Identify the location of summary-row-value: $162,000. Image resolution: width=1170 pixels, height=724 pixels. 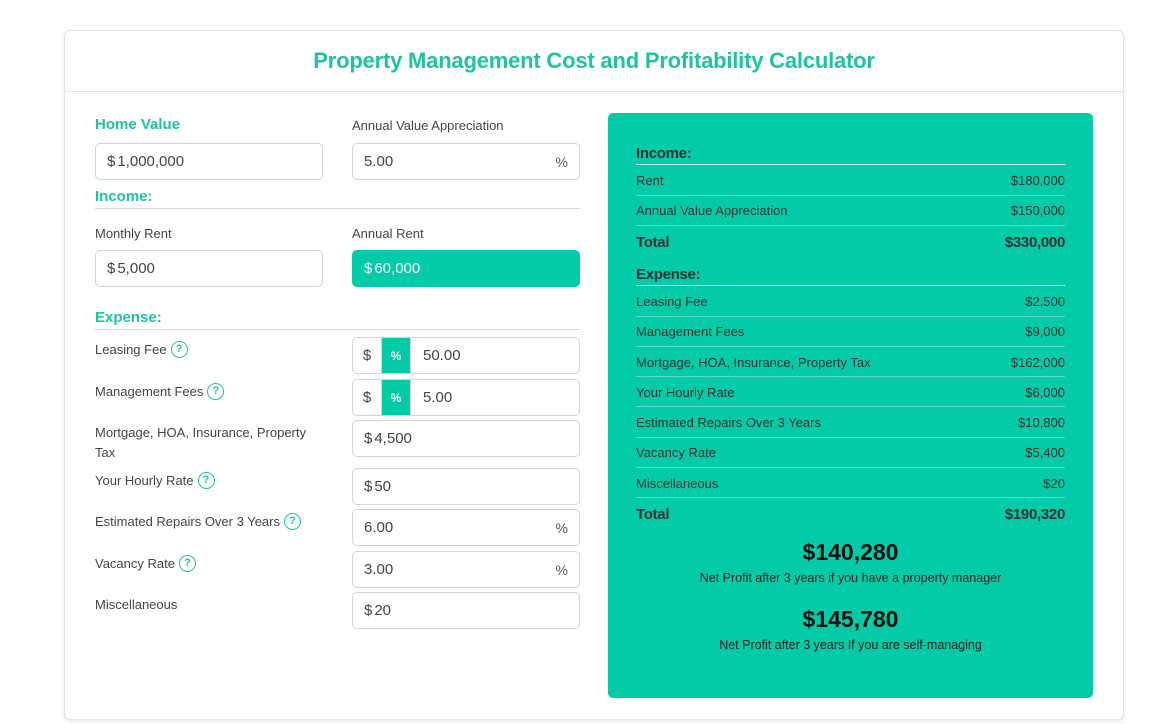
(1037, 362).